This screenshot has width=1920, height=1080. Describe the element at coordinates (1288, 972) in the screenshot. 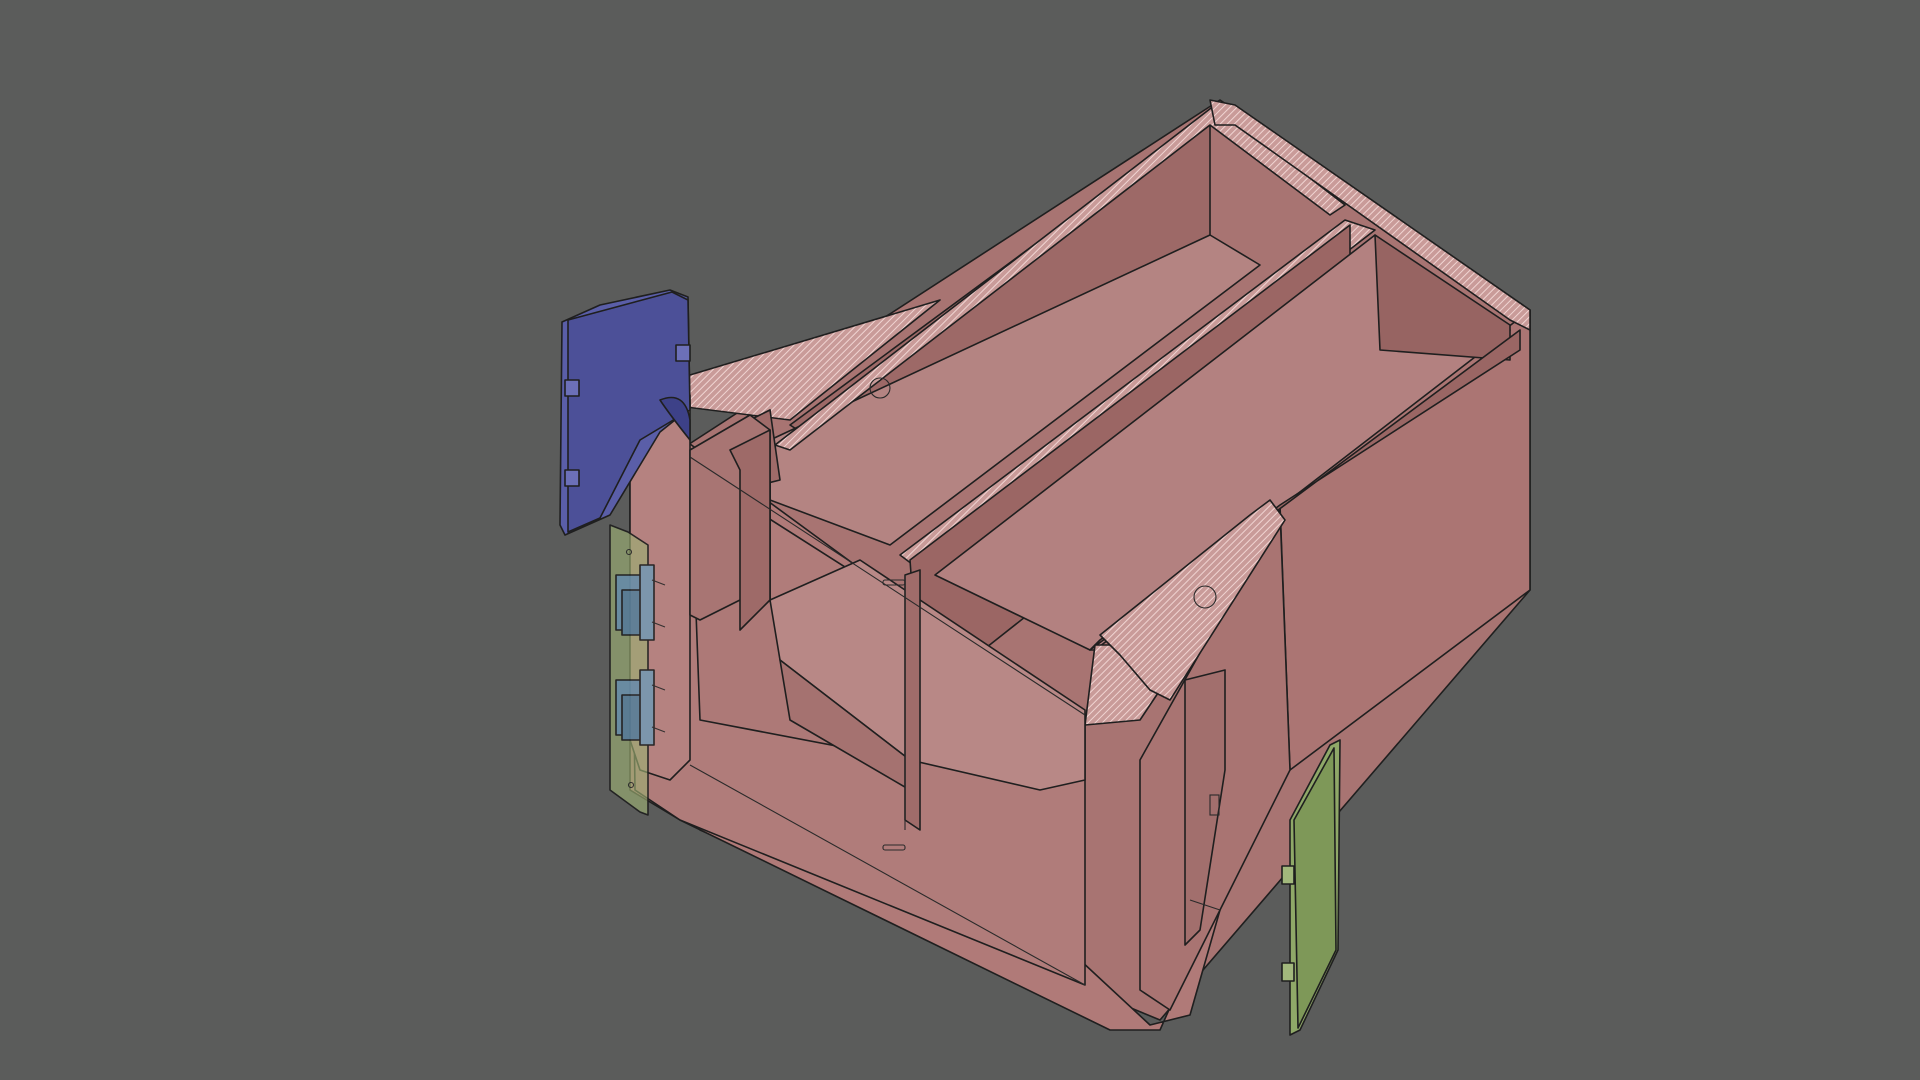

I see `plate-tab-b` at that location.